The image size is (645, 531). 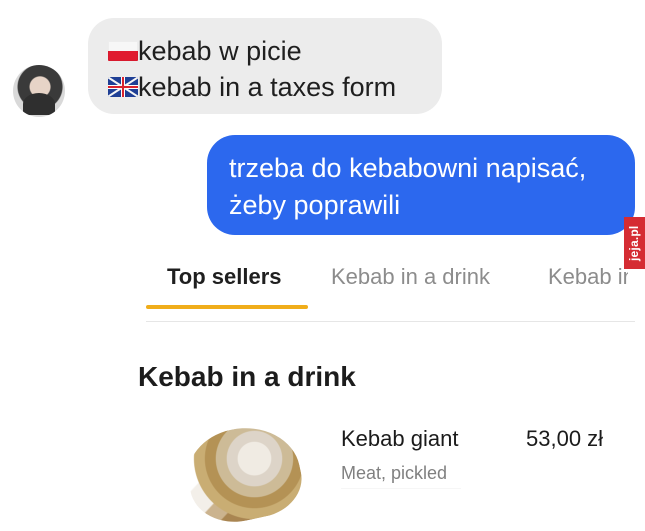 What do you see at coordinates (247, 376) in the screenshot?
I see `section-title: Kebab in a drink` at bounding box center [247, 376].